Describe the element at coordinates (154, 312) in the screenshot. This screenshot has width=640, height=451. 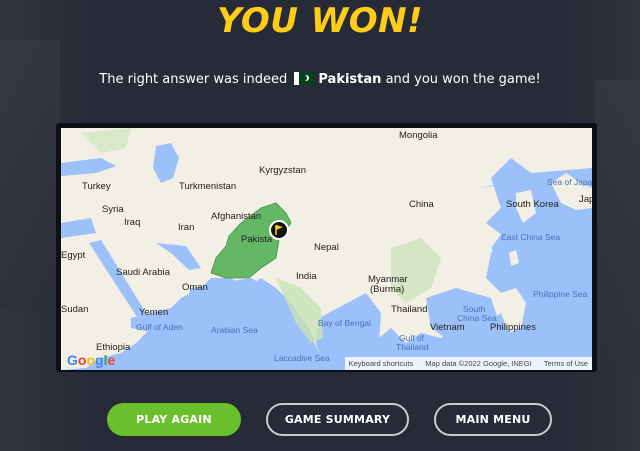
I see `map-label-yemen: Yemen` at that location.